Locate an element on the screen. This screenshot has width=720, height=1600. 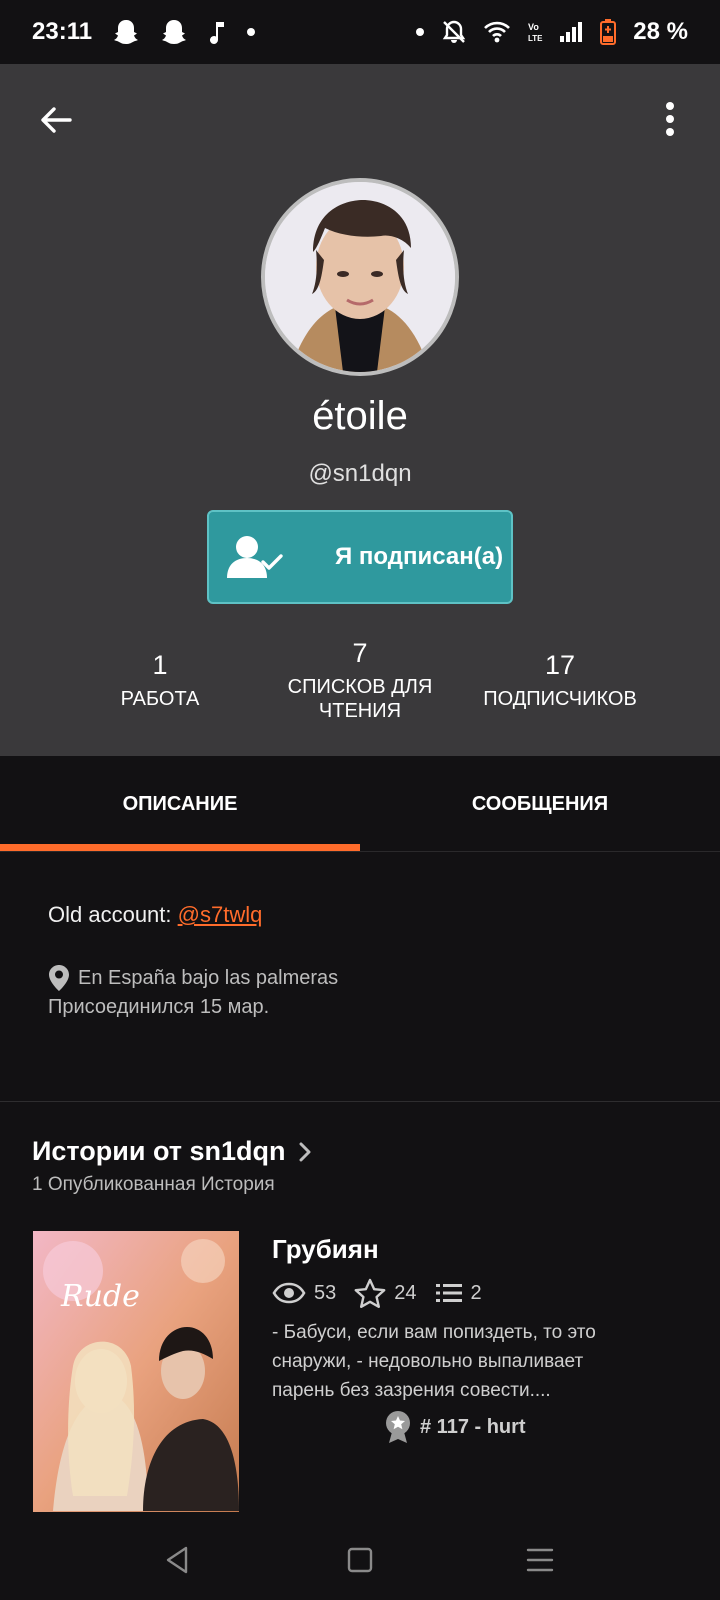
more-options-button is located at coordinates (670, 120).